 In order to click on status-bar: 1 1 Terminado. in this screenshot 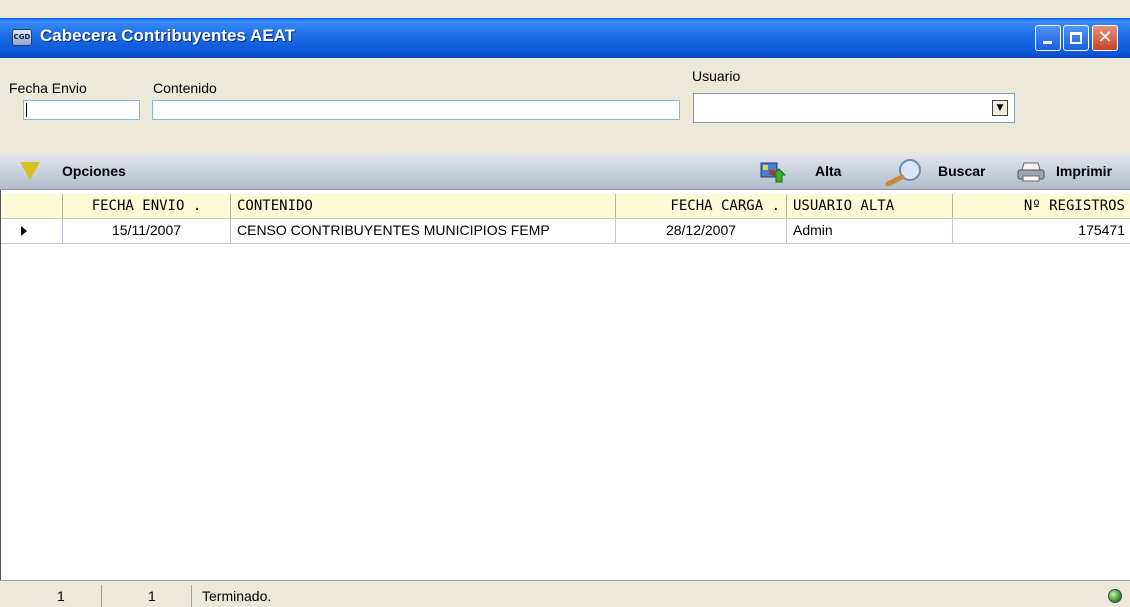, I will do `click(565, 593)`.